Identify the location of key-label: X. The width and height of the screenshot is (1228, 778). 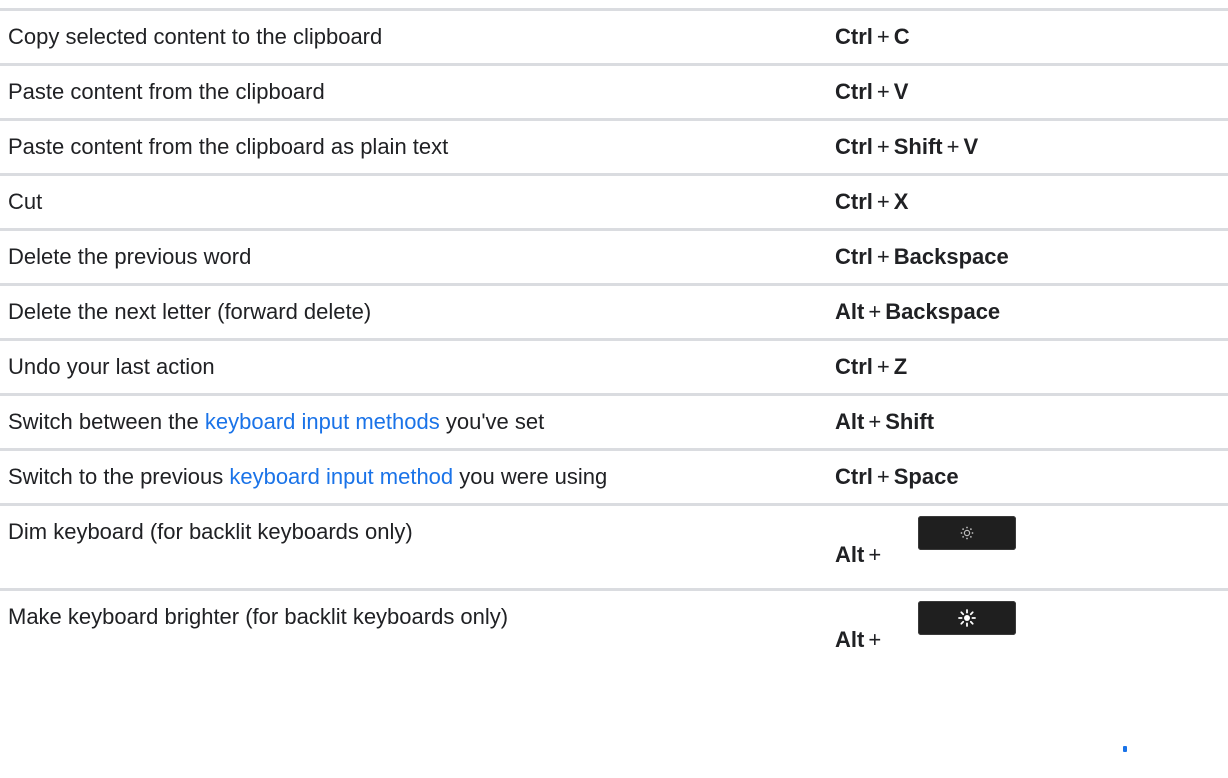
(901, 201).